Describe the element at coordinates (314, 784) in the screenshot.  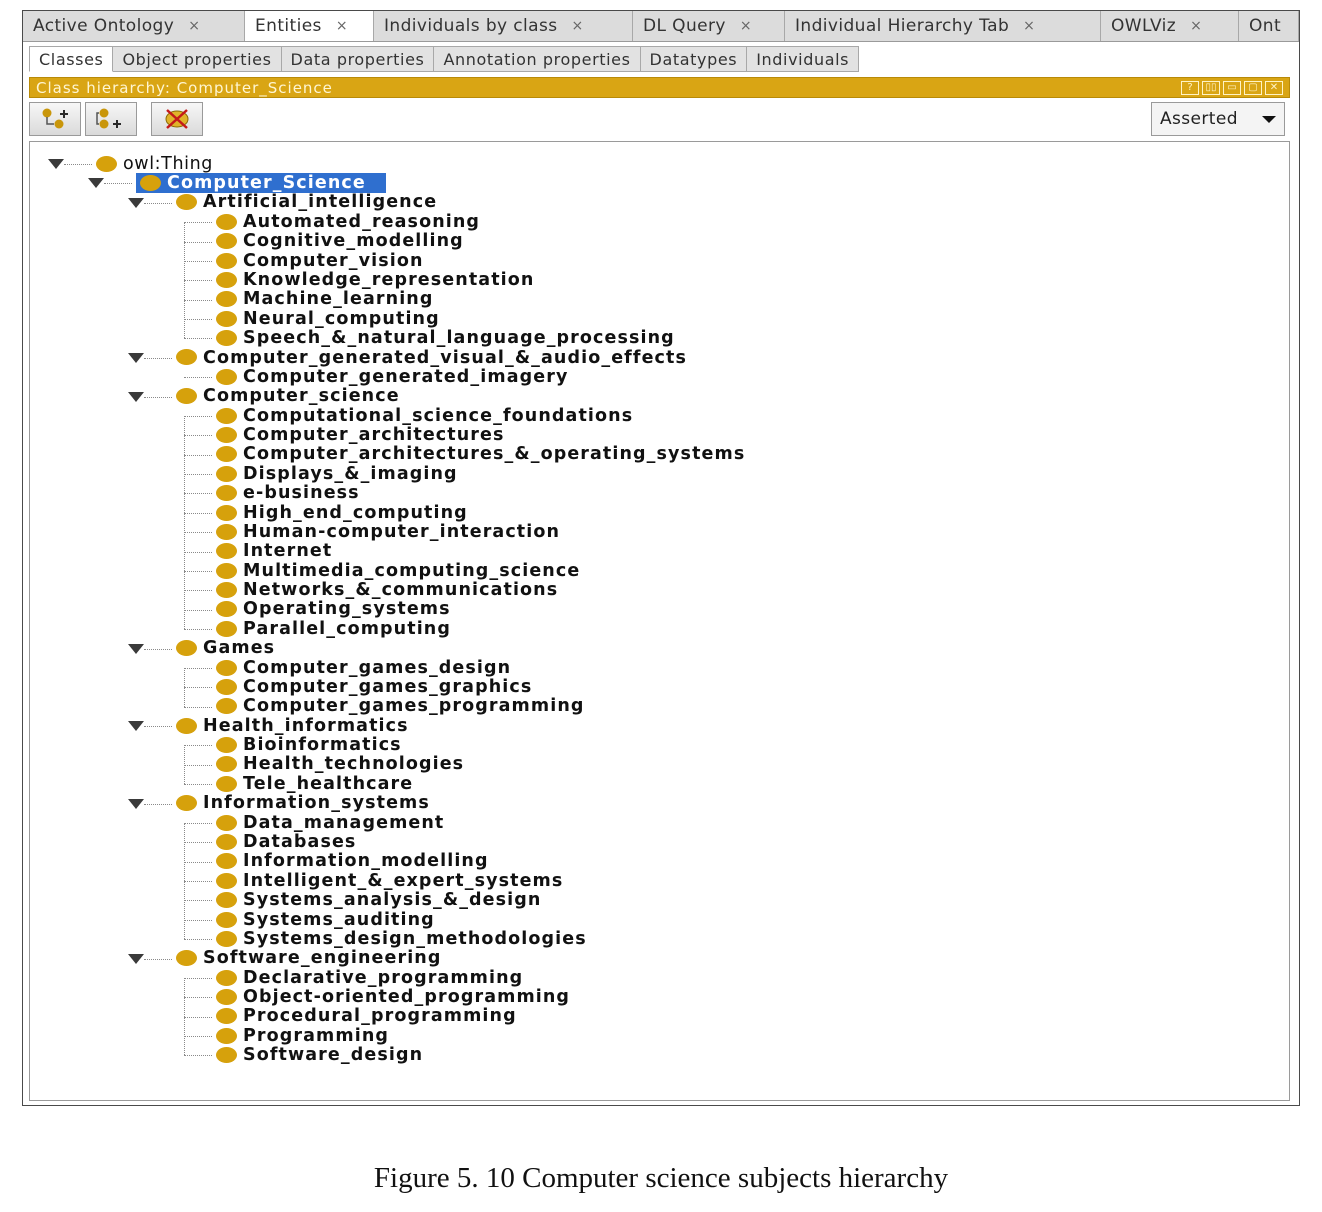
I see `tree-node-tele-healthcare: Tele_healthcare` at that location.